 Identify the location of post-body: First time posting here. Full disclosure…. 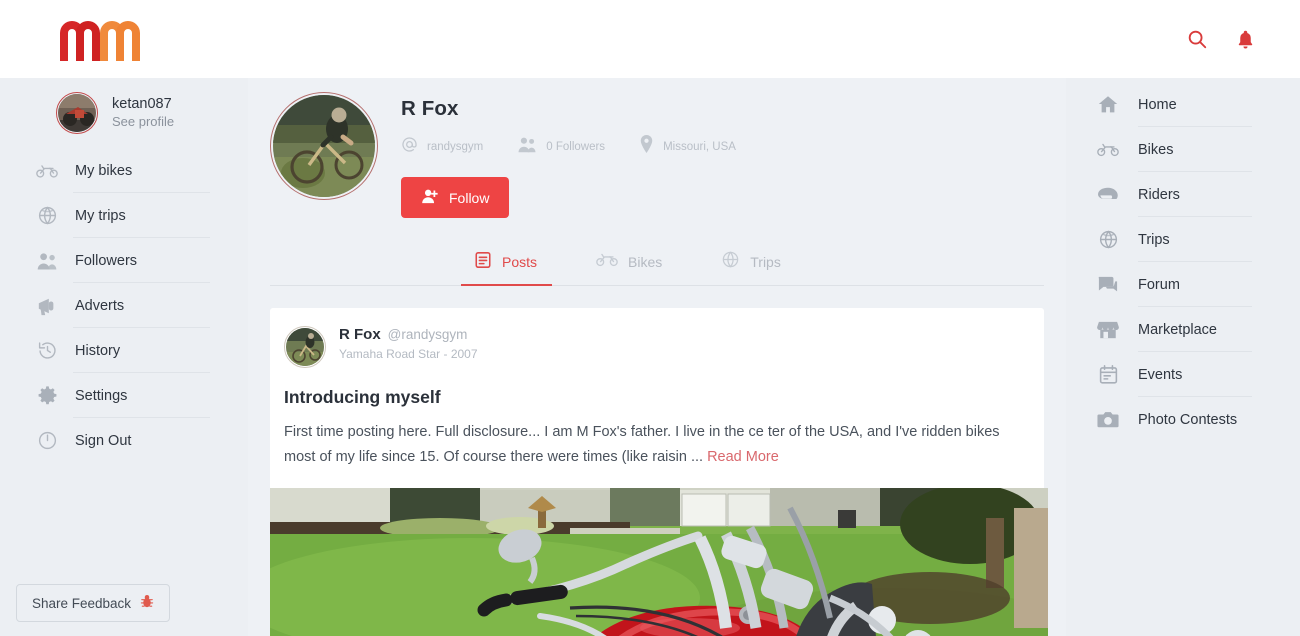
(657, 445).